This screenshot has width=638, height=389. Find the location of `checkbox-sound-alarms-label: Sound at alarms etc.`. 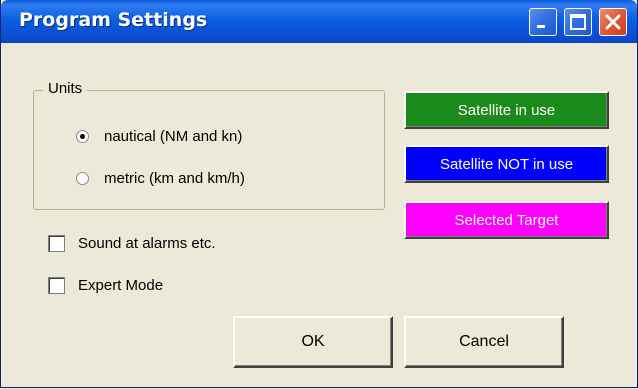

checkbox-sound-alarms-label: Sound at alarms etc. is located at coordinates (147, 243).